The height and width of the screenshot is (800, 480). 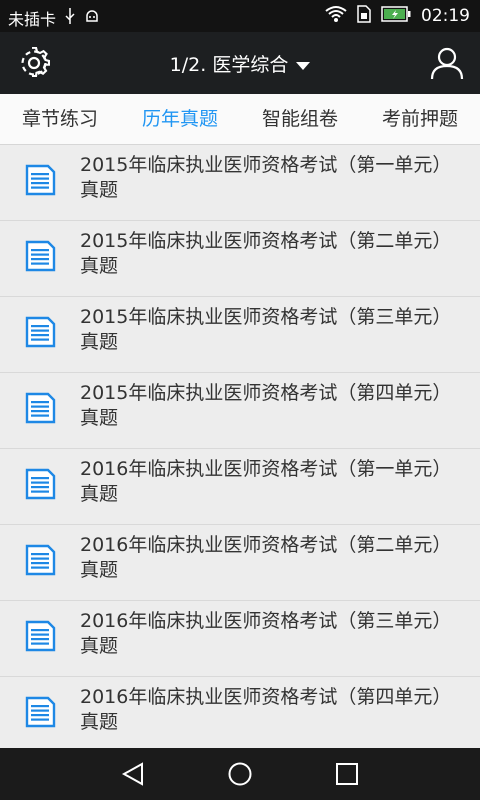 What do you see at coordinates (60, 119) in the screenshot?
I see `tab-chapter-practice: 章节练习` at bounding box center [60, 119].